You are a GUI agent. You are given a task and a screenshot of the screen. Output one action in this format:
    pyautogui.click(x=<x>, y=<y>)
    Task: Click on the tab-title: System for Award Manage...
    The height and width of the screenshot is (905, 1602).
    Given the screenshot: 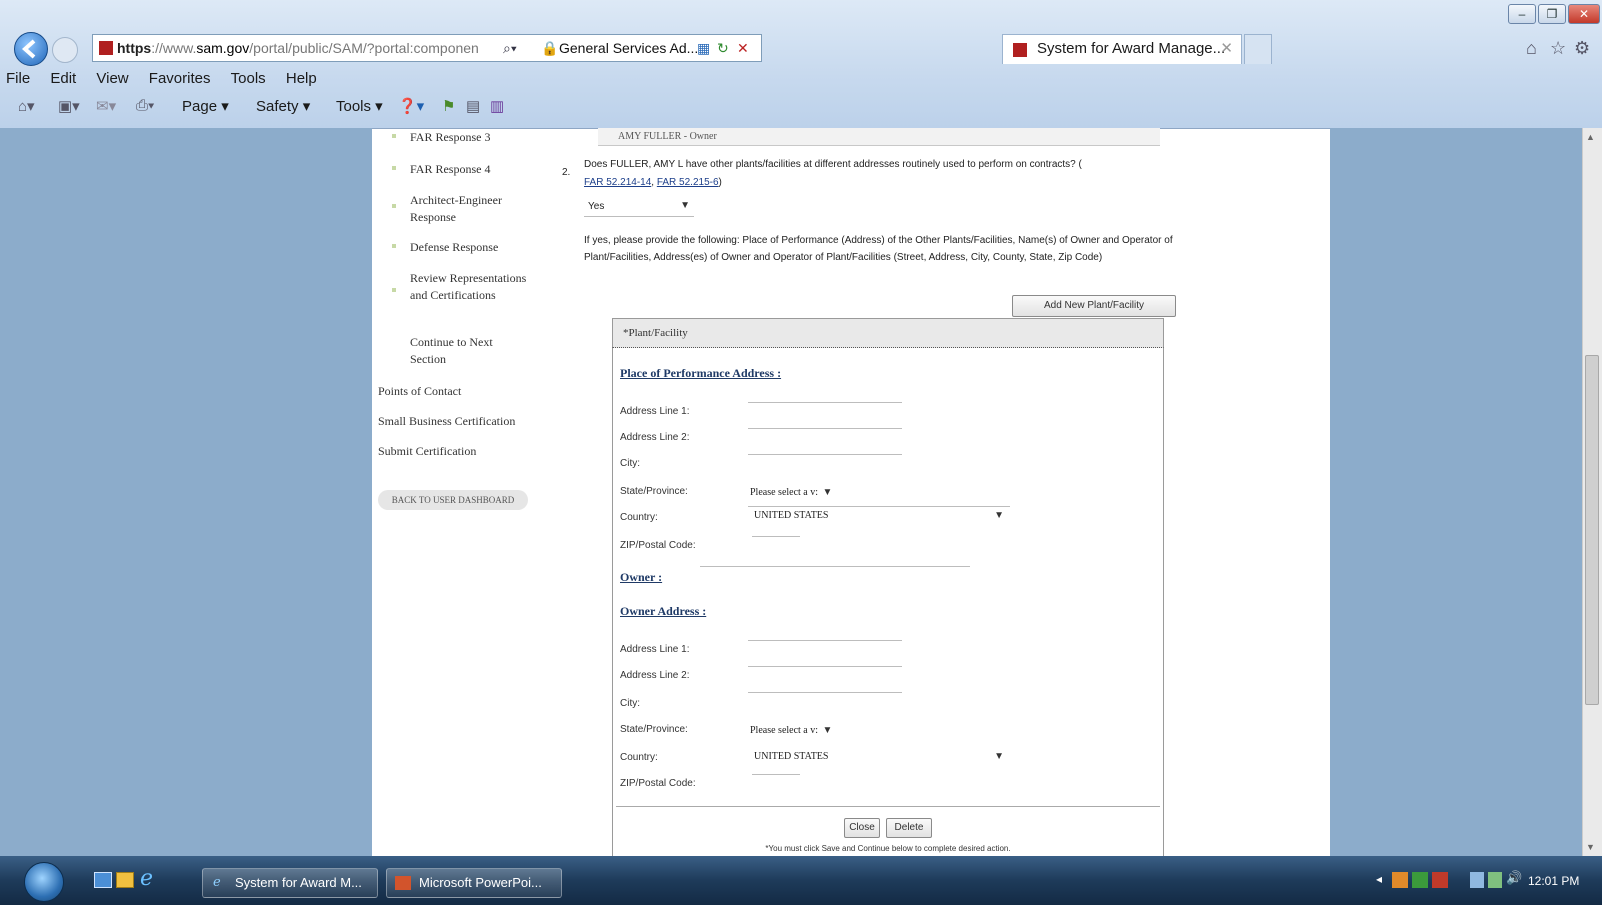 What is the action you would take?
    pyautogui.click(x=1131, y=48)
    